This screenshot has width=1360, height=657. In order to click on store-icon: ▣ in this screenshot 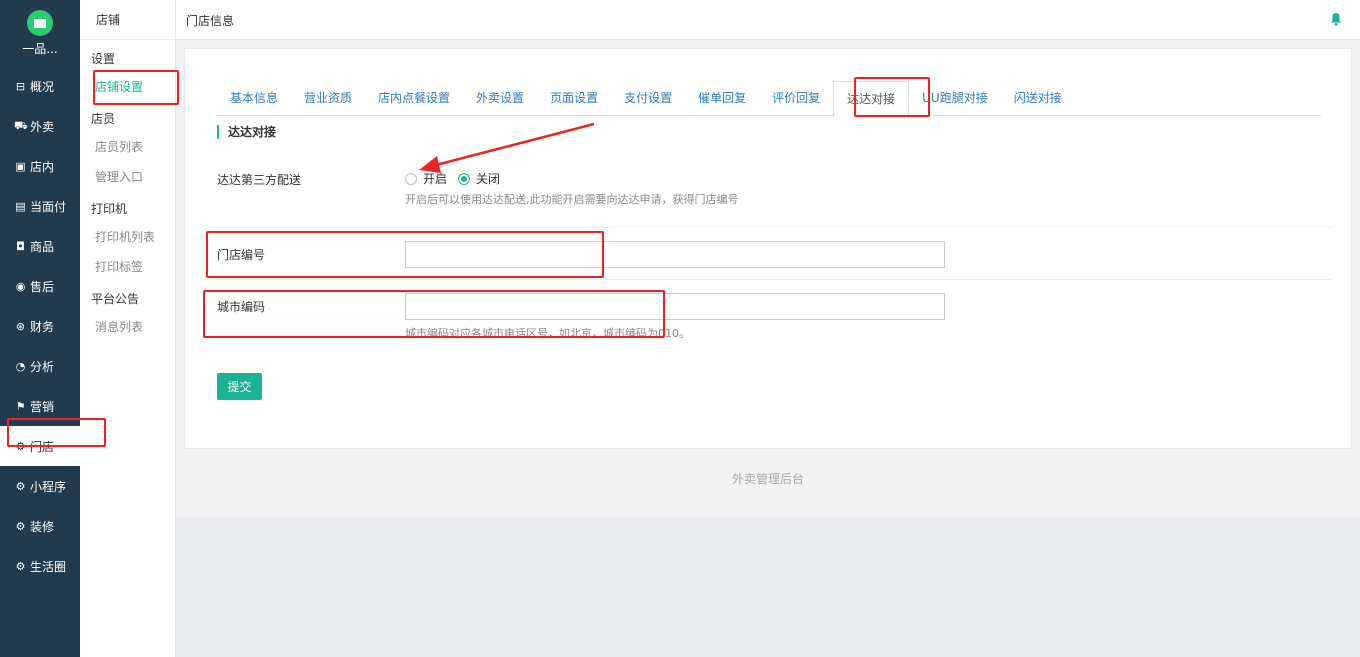, I will do `click(20, 166)`.